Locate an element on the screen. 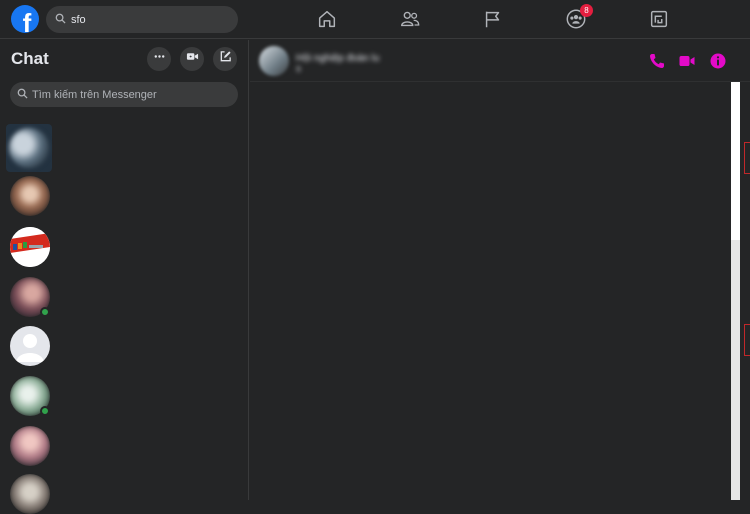  messenger-search-field is located at coordinates (124, 94).